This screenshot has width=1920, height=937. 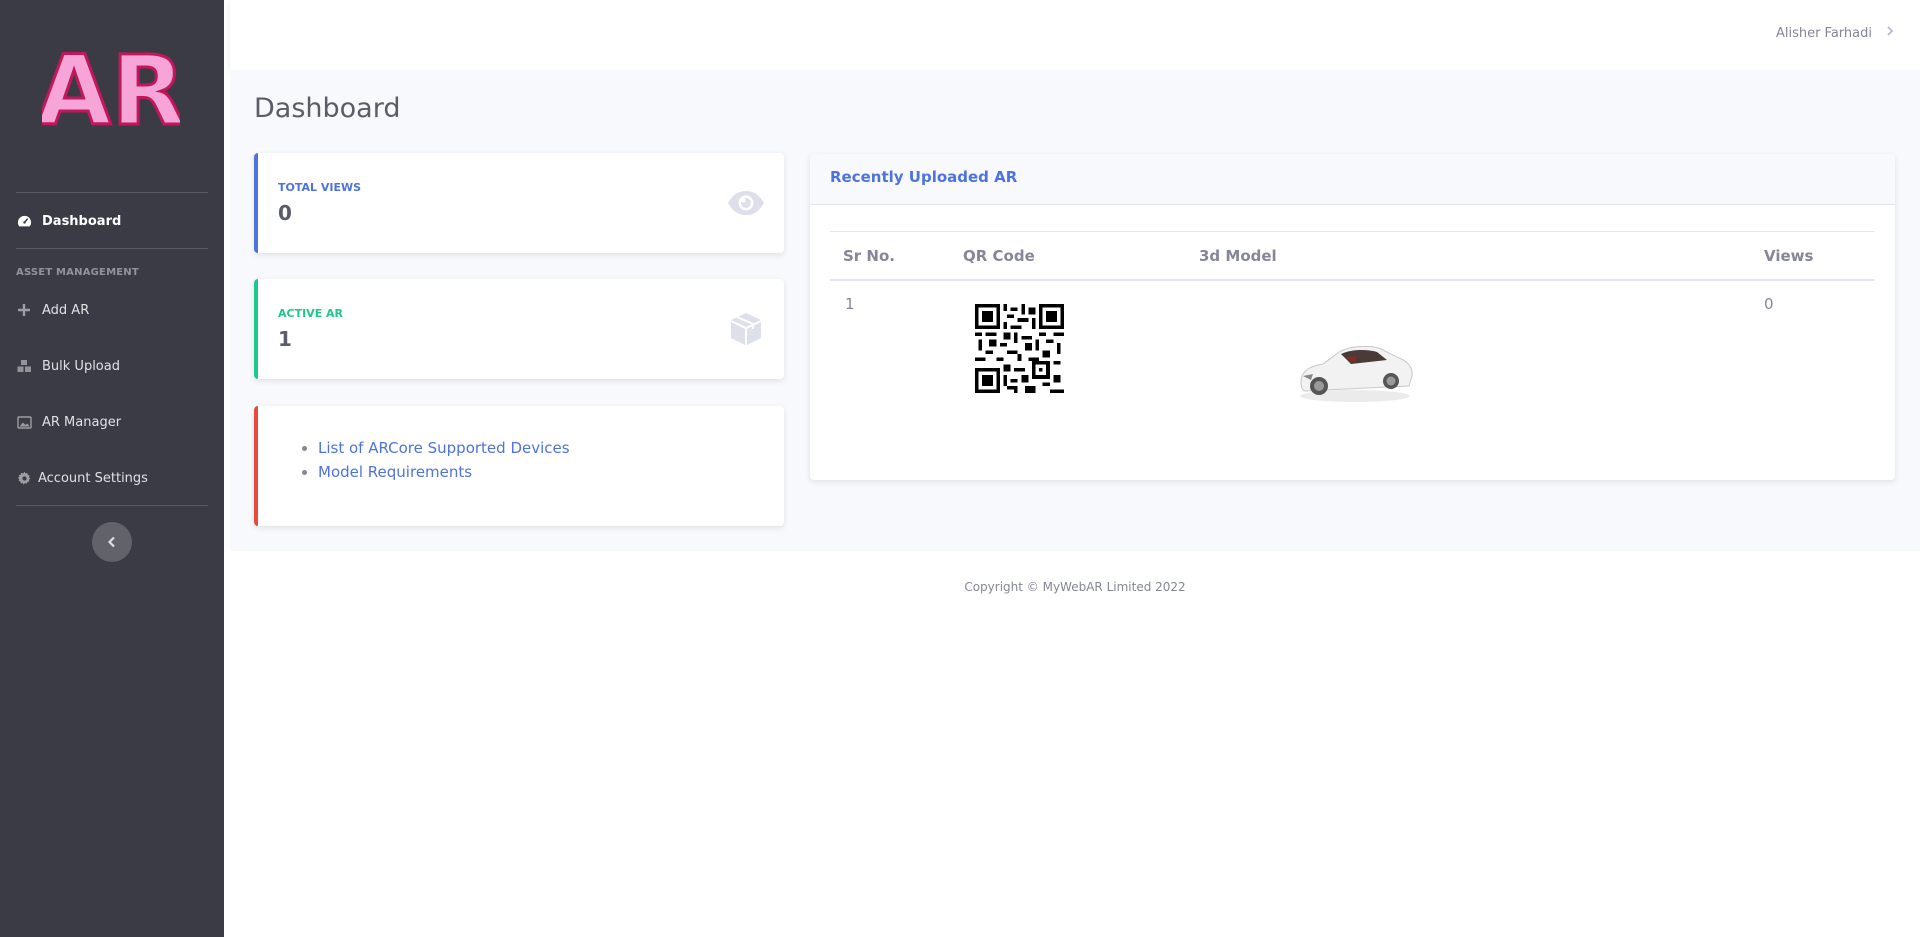 I want to click on model-requirements-link: Model Requirements, so click(x=395, y=472).